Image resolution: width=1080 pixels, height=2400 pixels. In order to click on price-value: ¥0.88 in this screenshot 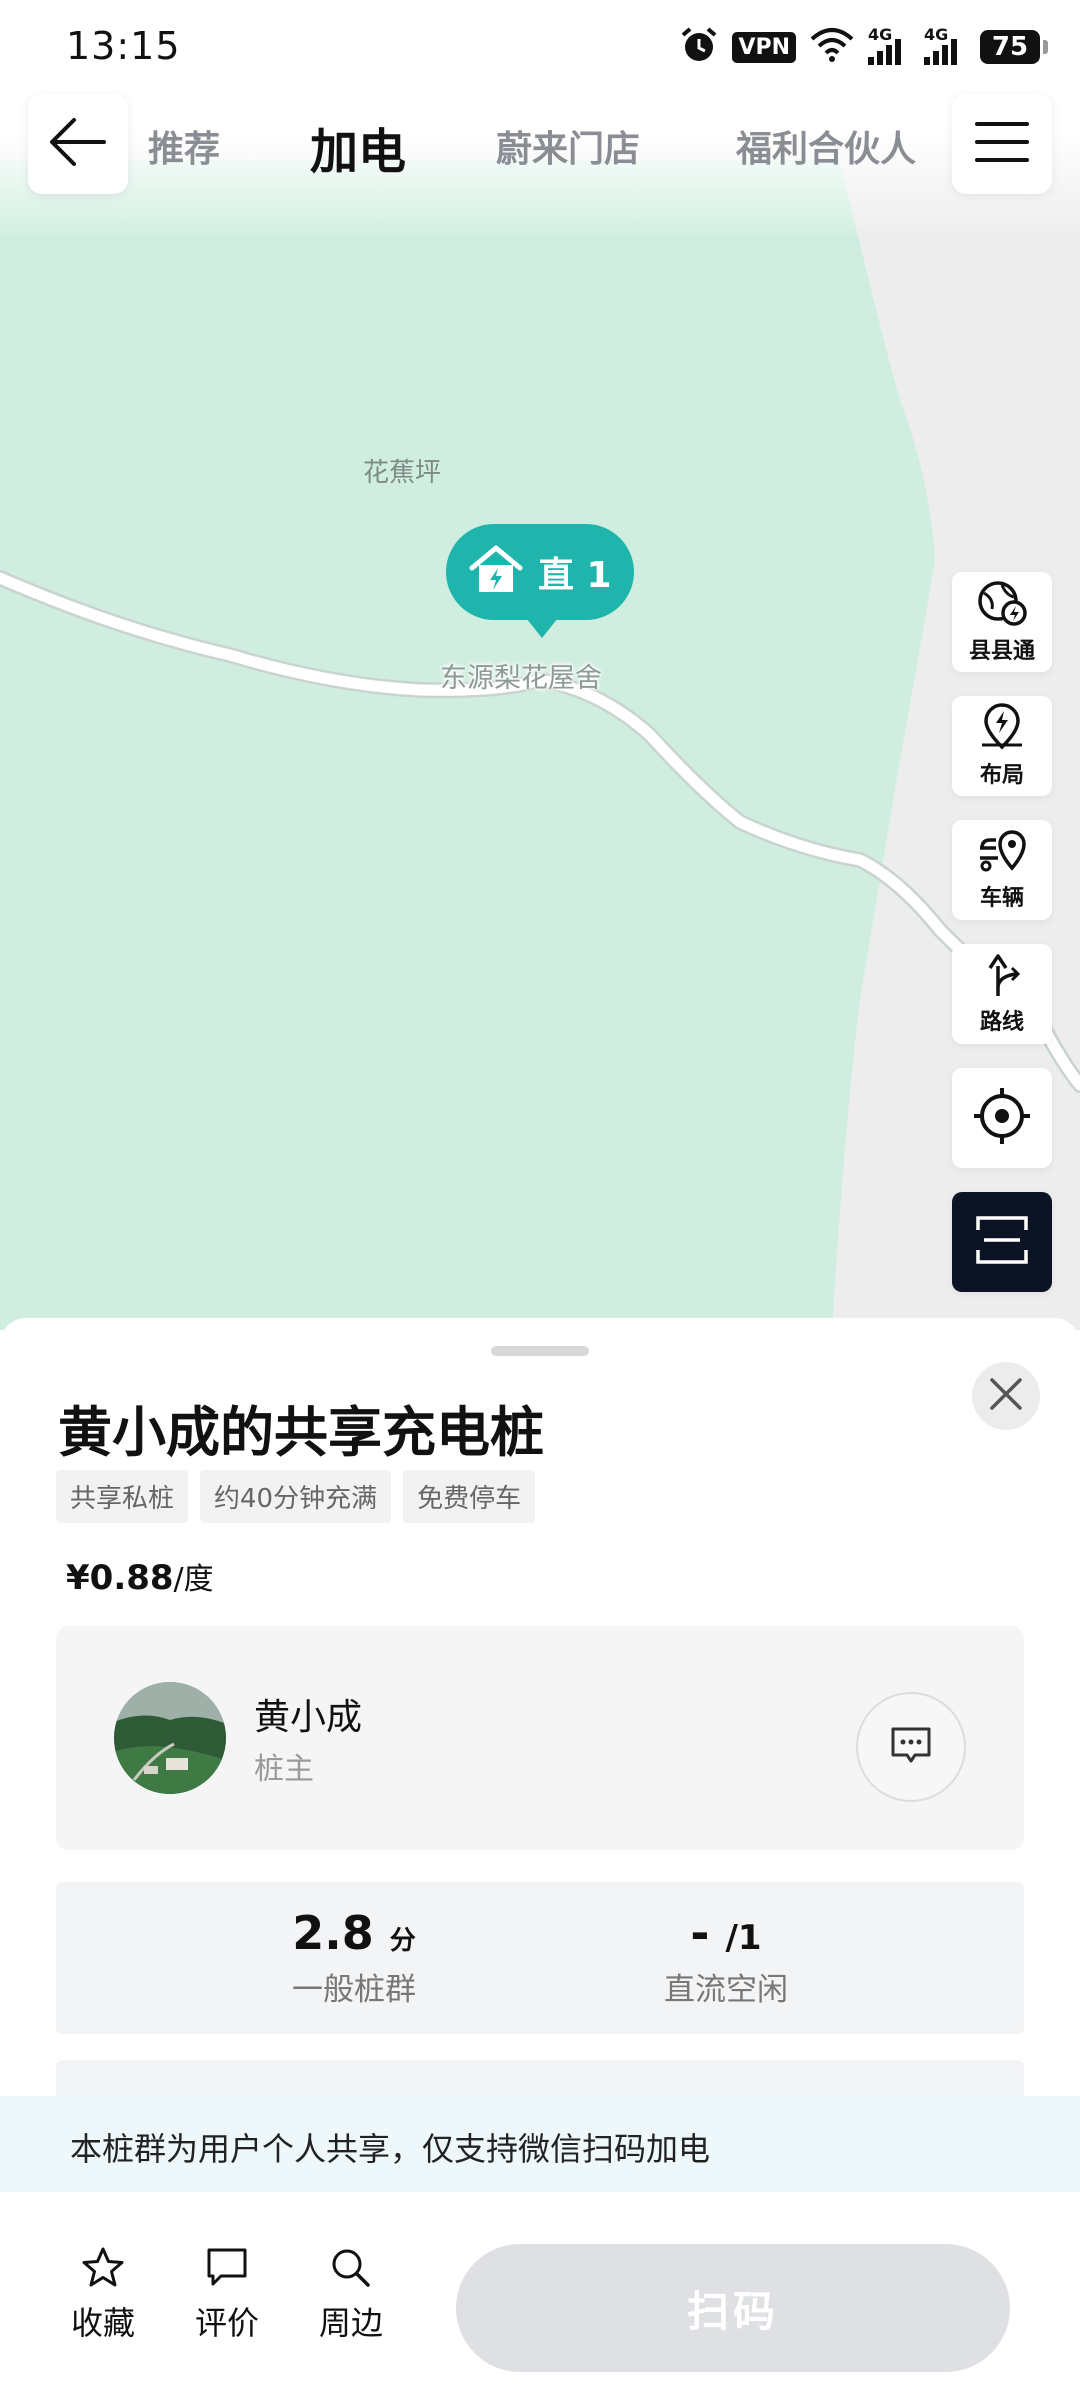, I will do `click(120, 1578)`.